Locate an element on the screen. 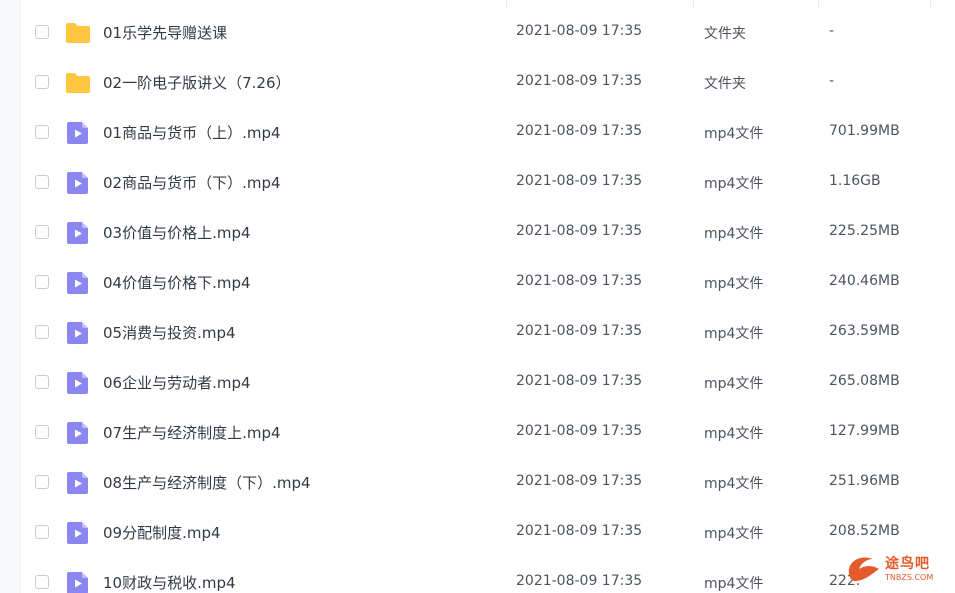 Image resolution: width=955 pixels, height=593 pixels. file-size: 225.25MB is located at coordinates (864, 231).